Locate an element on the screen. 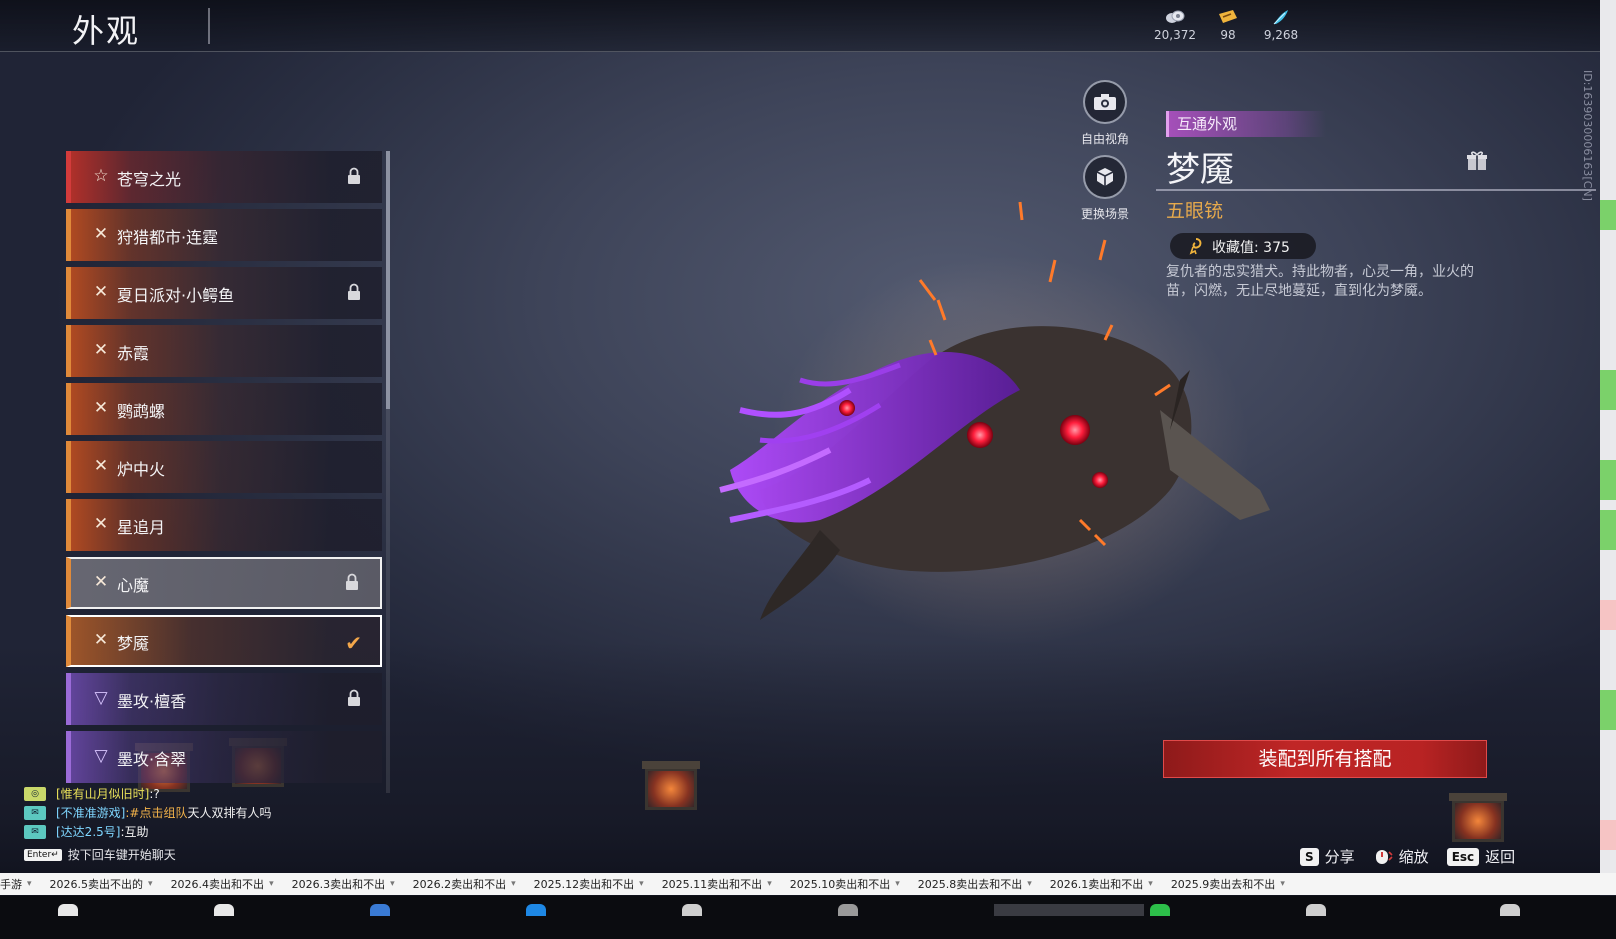  bookmark-label: 2025.9卖出去和不出 is located at coordinates (1223, 884).